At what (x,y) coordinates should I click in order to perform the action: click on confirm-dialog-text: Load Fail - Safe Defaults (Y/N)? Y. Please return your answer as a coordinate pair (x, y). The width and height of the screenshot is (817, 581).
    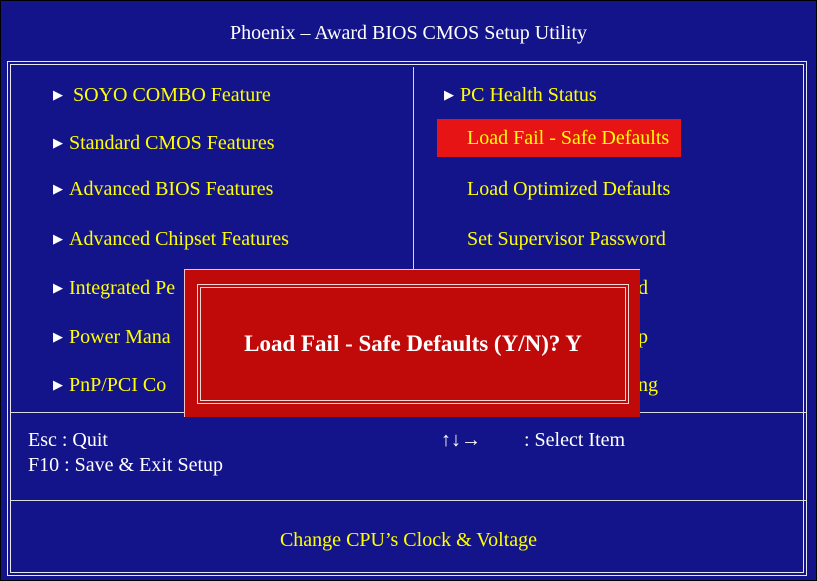
    Looking at the image, I should click on (413, 343).